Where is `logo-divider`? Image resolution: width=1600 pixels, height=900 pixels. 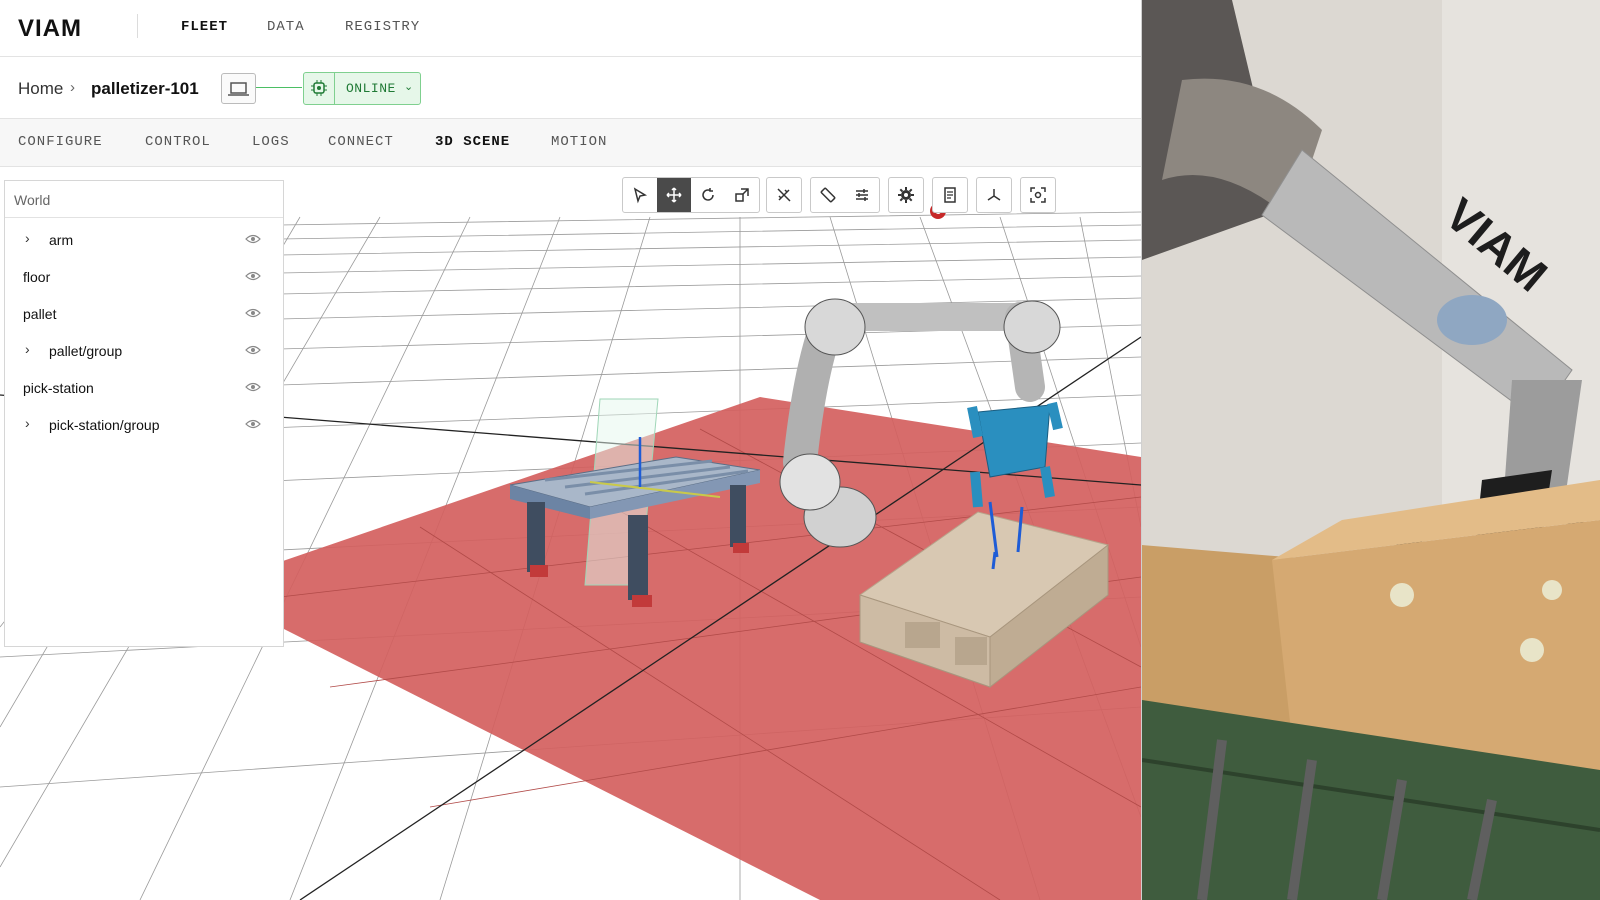
logo-divider is located at coordinates (137, 26).